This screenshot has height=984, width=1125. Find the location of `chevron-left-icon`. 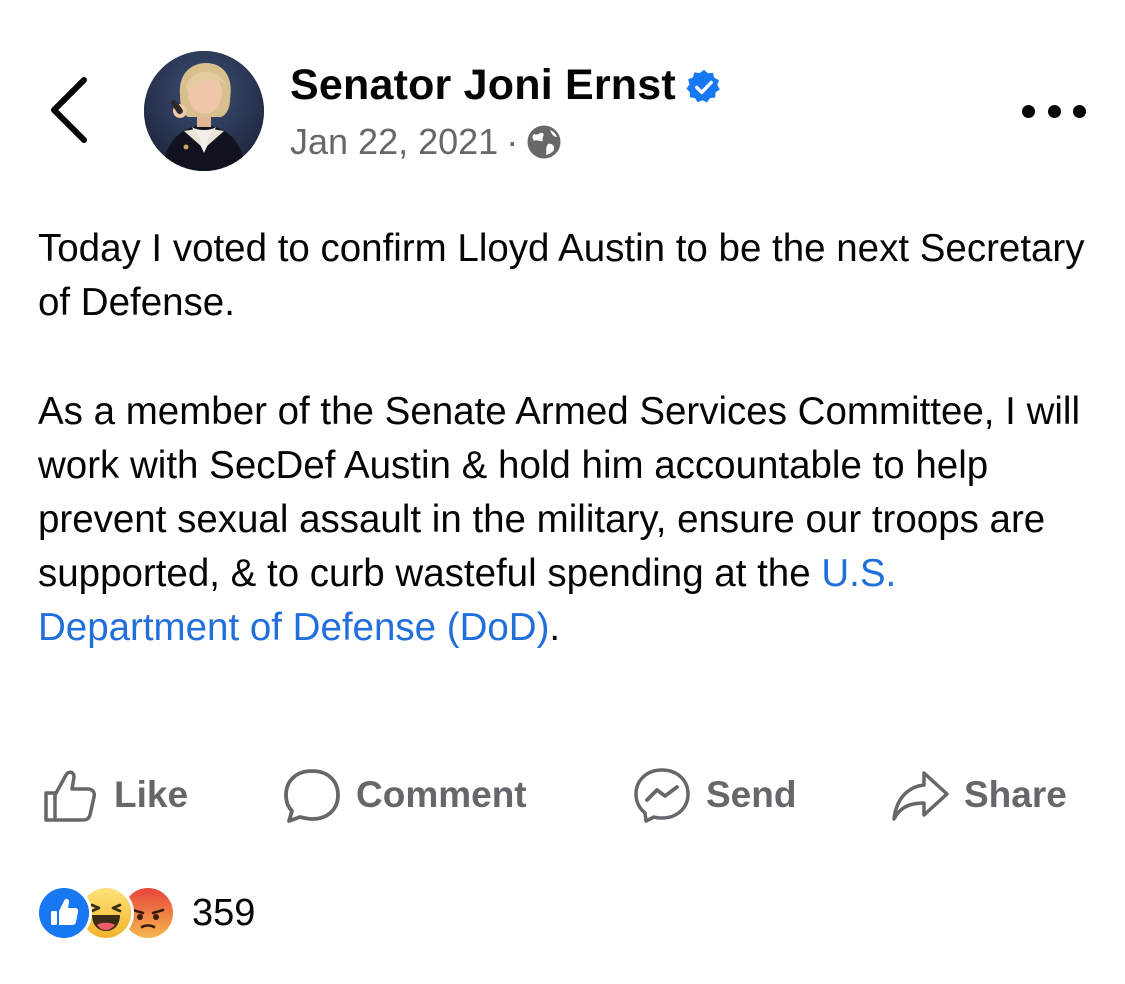

chevron-left-icon is located at coordinates (69, 110).